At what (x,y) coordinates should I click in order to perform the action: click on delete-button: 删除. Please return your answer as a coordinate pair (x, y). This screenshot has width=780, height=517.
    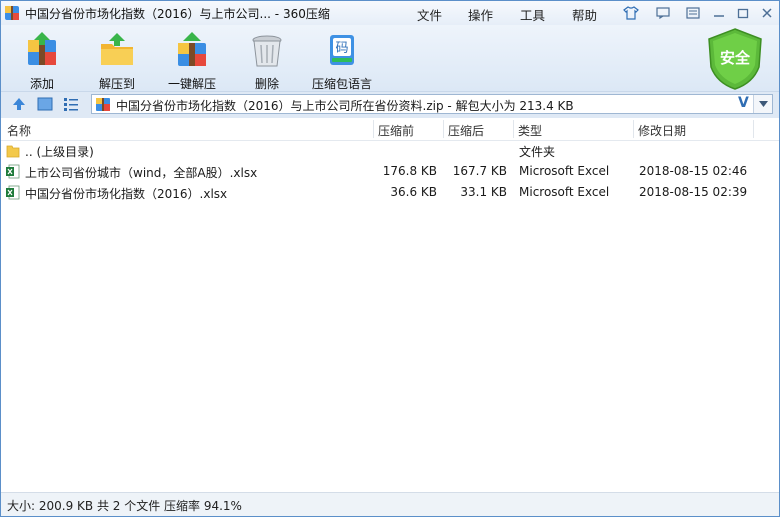
    Looking at the image, I should click on (267, 61).